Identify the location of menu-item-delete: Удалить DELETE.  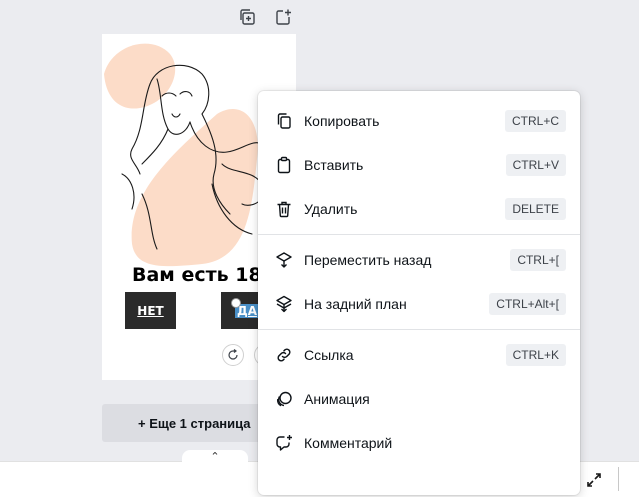
(419, 209).